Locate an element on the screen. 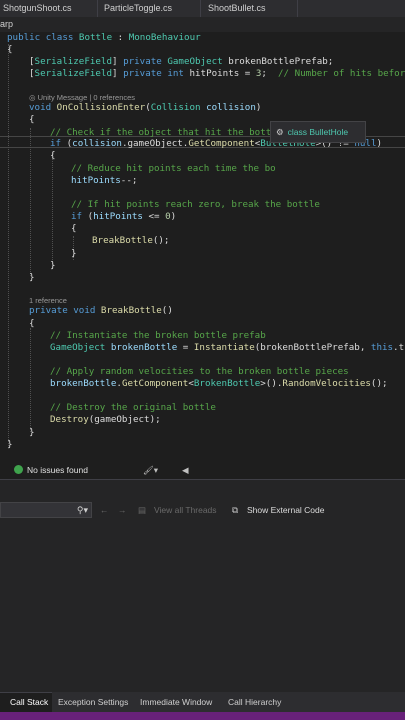  tab-label: ParticleToggle.cs is located at coordinates (138, 8).